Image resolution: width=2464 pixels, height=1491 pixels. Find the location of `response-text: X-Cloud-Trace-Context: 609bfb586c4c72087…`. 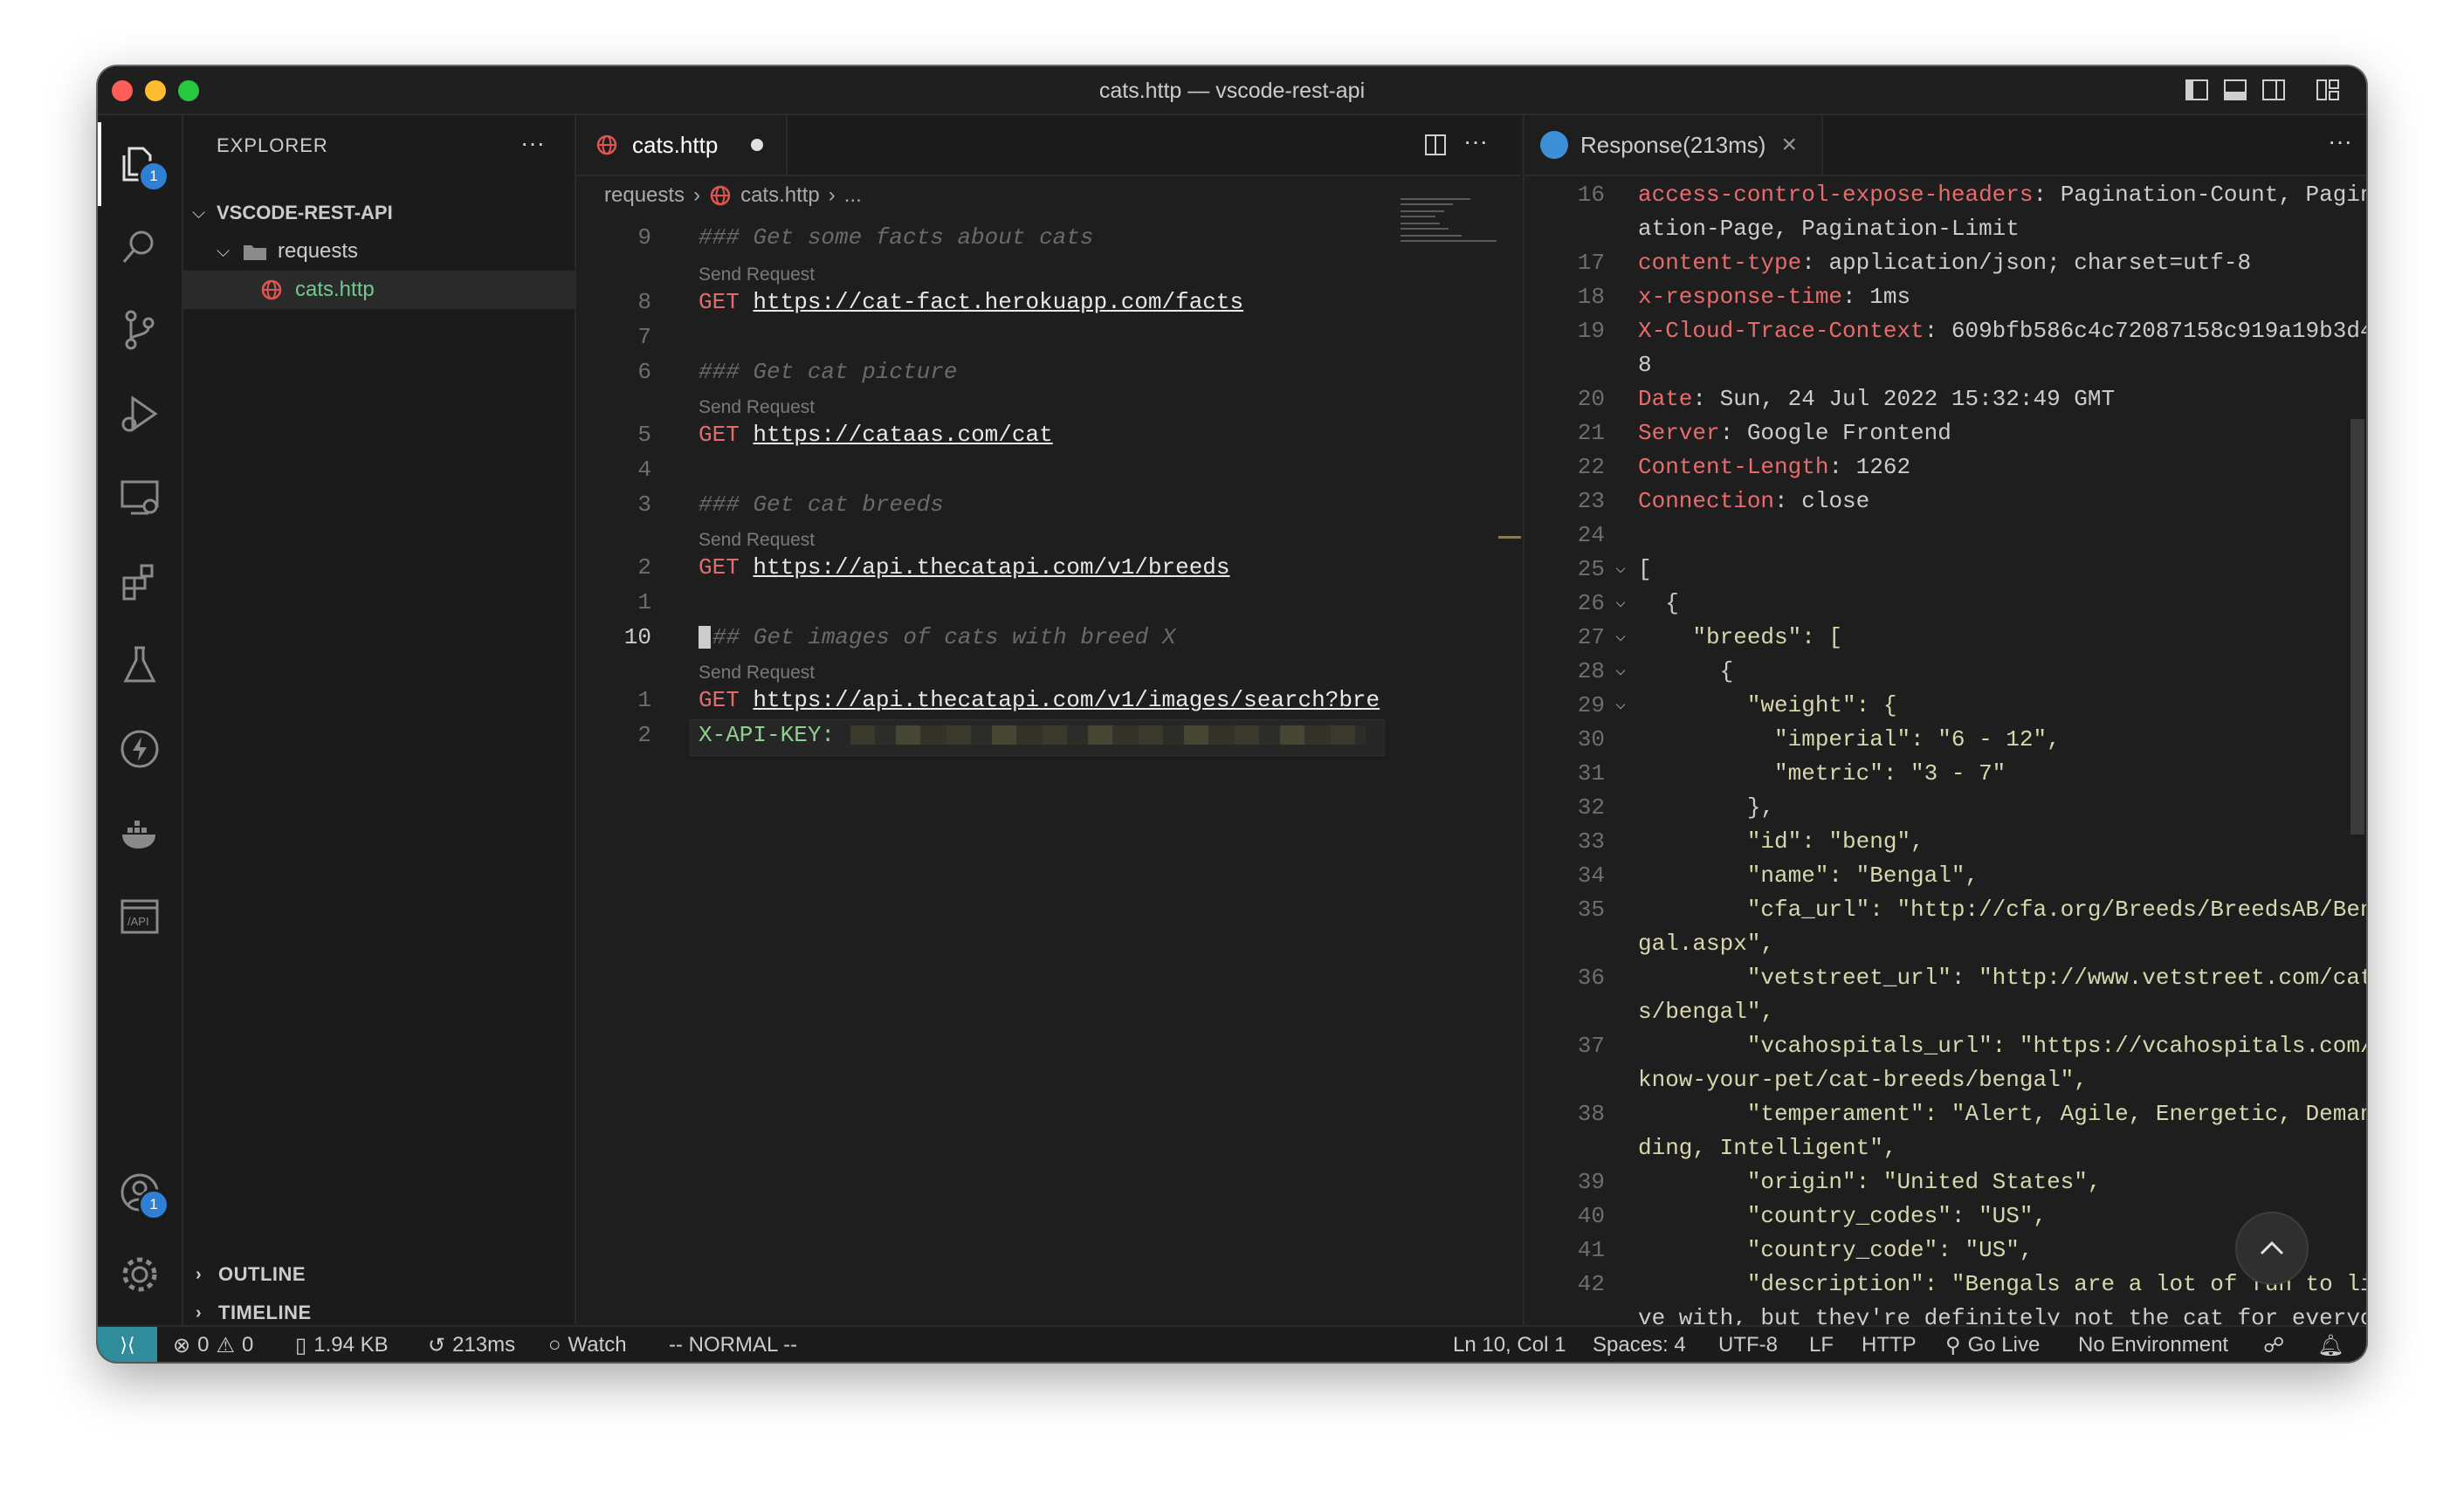

response-text: X-Cloud-Trace-Context: 609bfb586c4c72087… is located at coordinates (2002, 331).